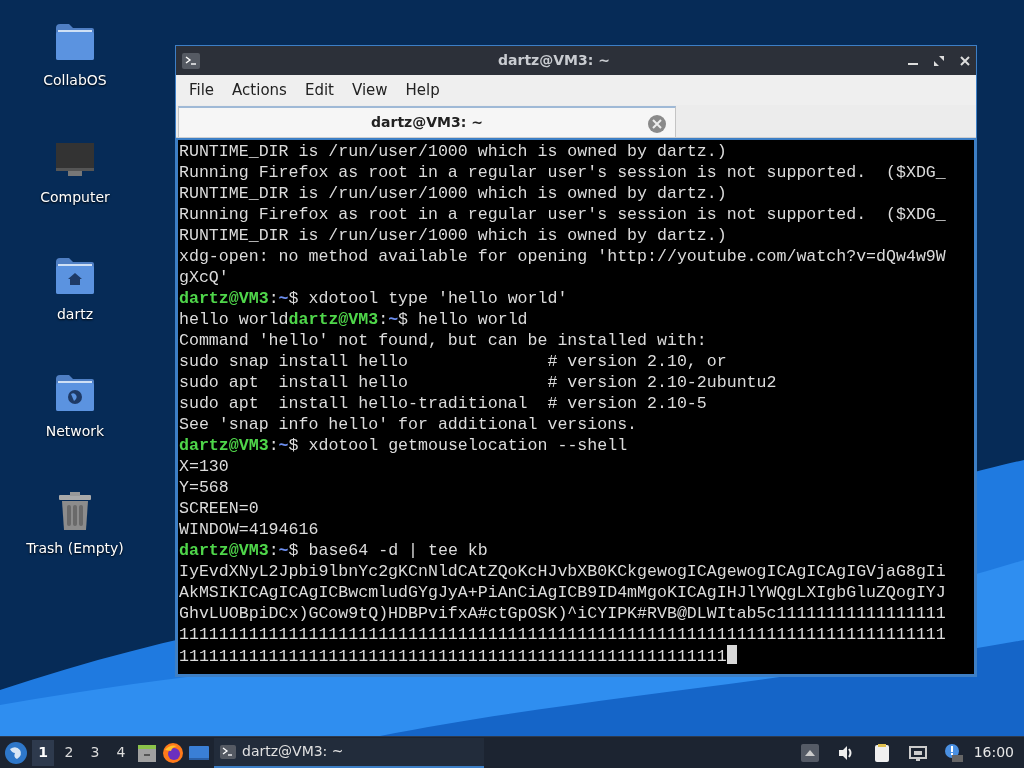 This screenshot has width=1024, height=768. Describe the element at coordinates (69, 752) in the screenshot. I see `workspace-button: 2` at that location.